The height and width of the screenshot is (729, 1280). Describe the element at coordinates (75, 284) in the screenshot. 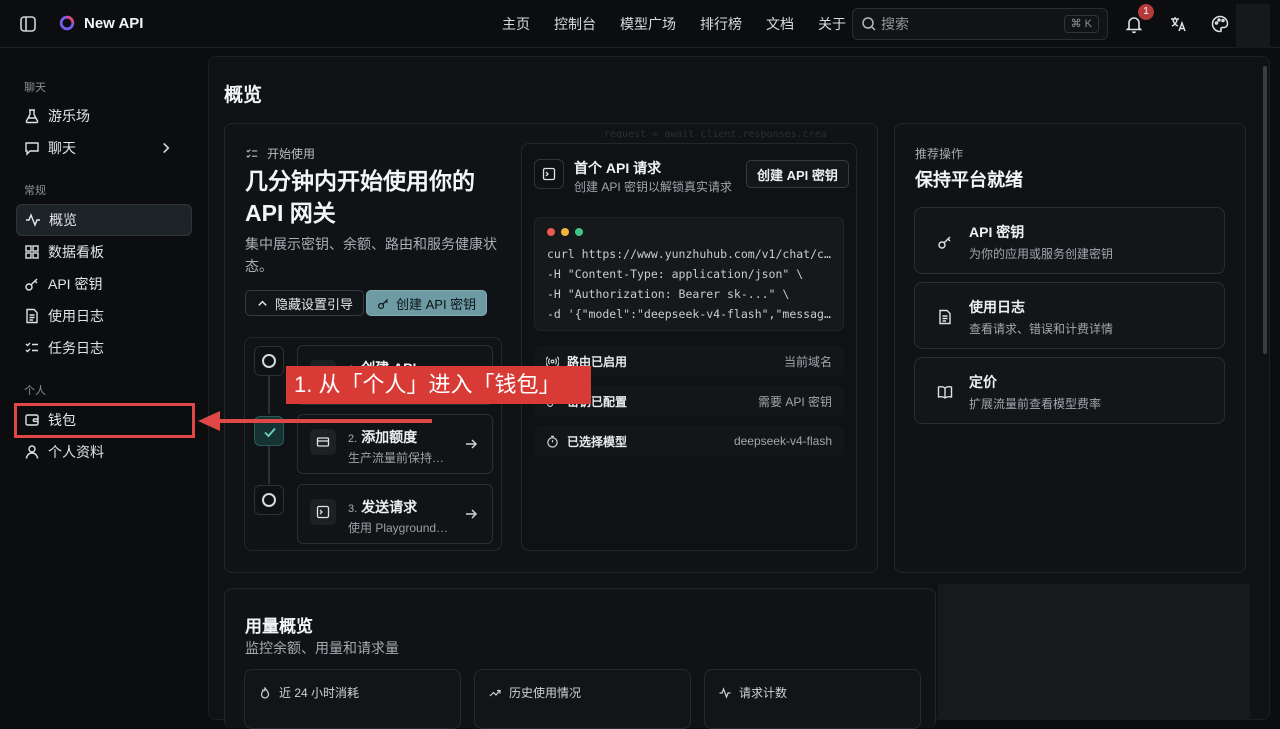

I see `sidebar-item-label: API 密钥` at that location.